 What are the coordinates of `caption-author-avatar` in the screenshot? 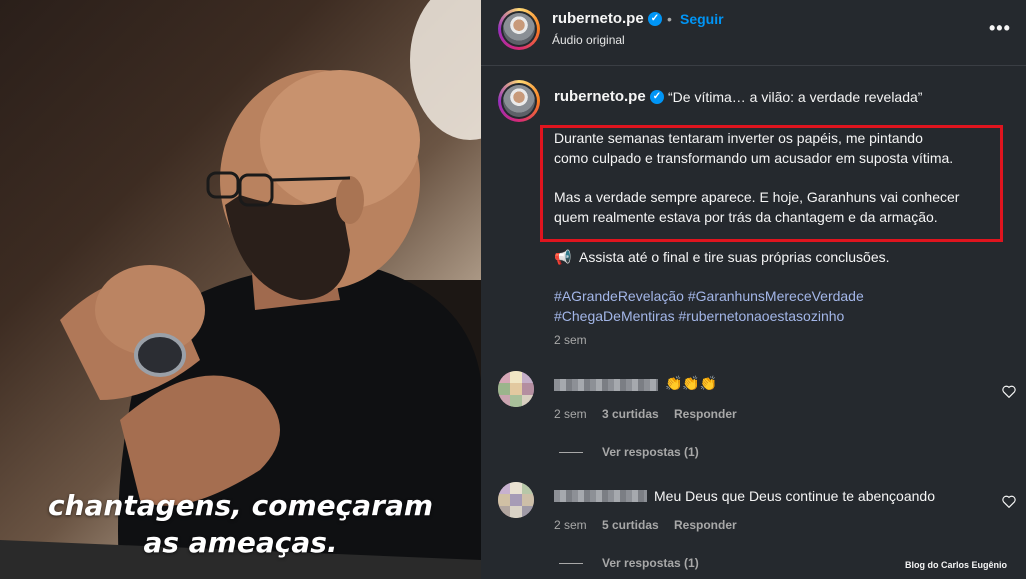 It's located at (519, 101).